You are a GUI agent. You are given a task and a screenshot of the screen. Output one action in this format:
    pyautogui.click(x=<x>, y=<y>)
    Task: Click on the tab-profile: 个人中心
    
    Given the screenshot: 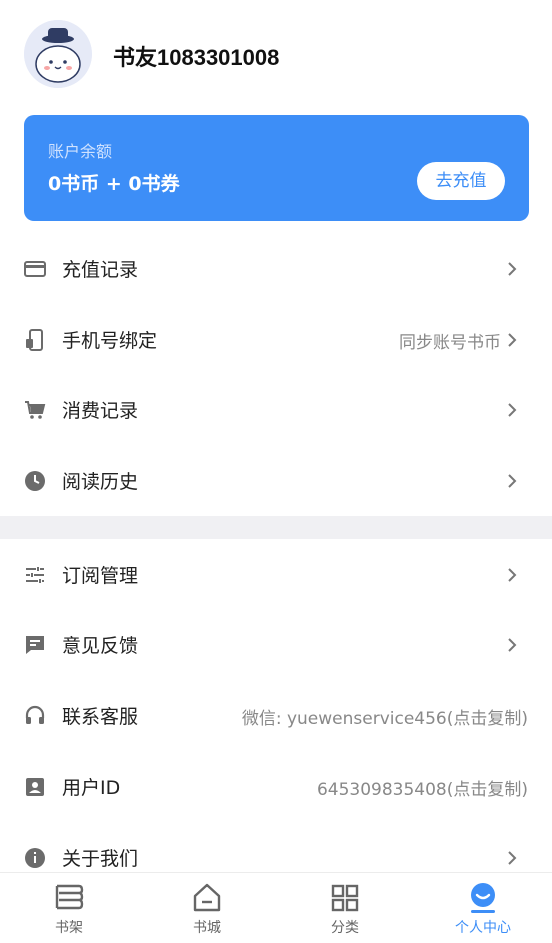 What is the action you would take?
    pyautogui.click(x=483, y=908)
    